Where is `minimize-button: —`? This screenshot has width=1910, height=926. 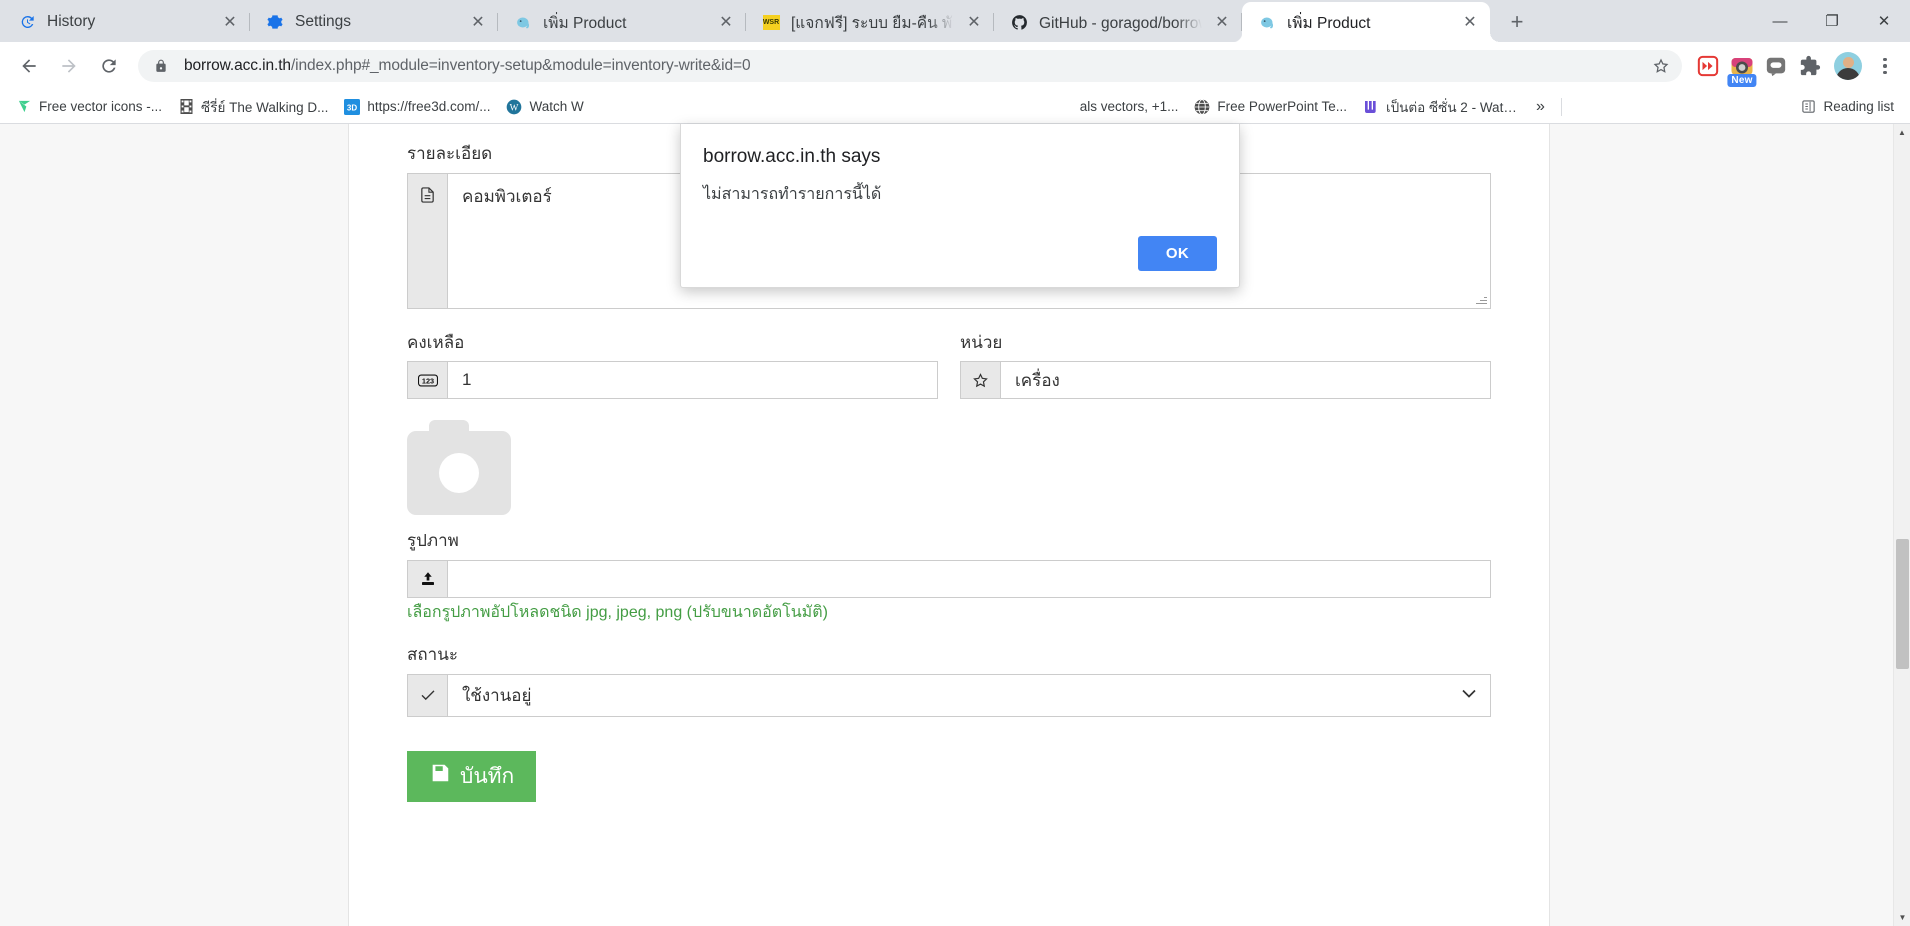
minimize-button: — is located at coordinates (1780, 21).